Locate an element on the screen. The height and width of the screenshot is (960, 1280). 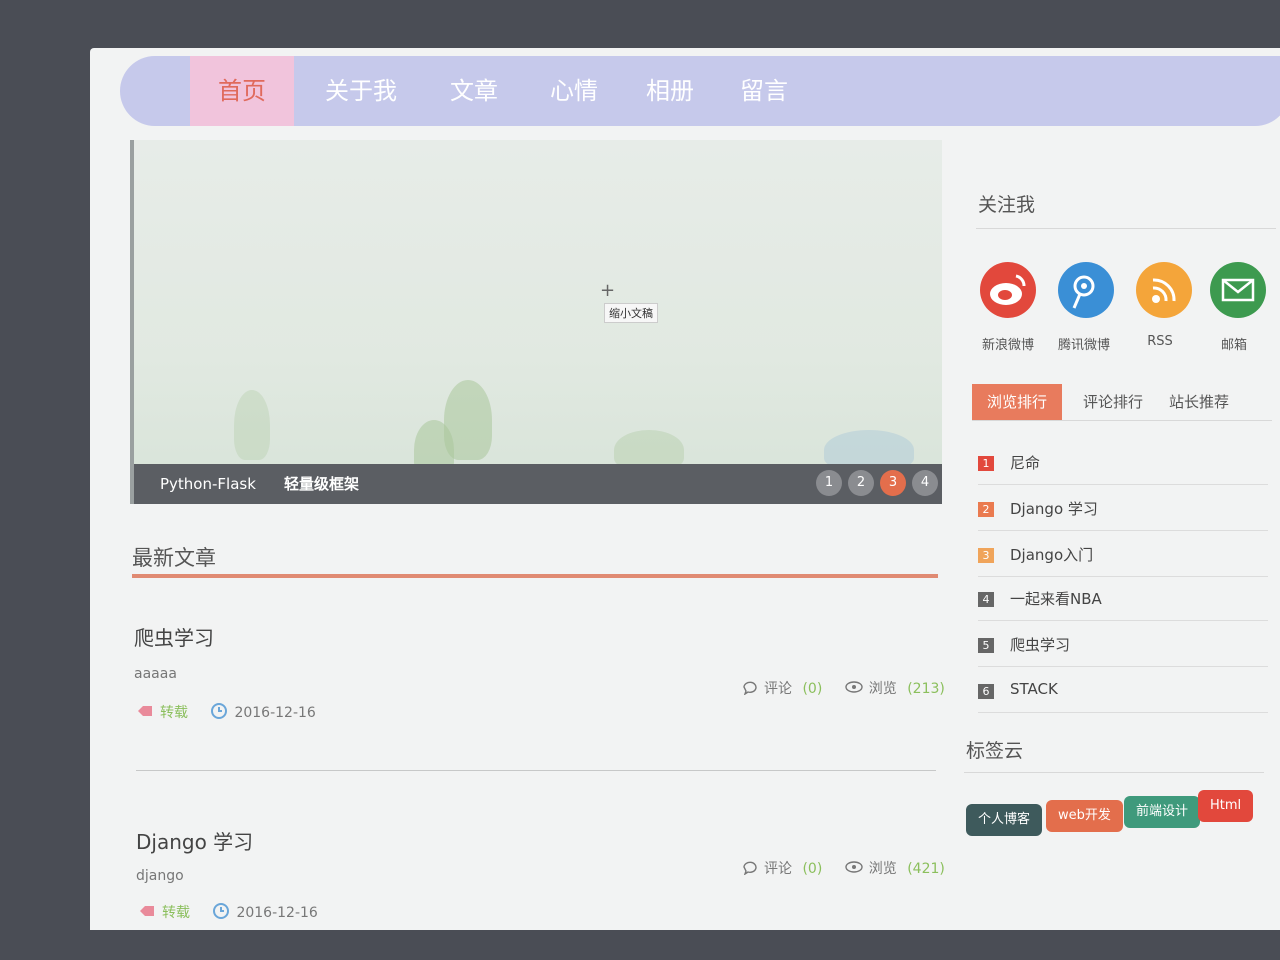
rank-title: 爬虫学习 is located at coordinates (1040, 644).